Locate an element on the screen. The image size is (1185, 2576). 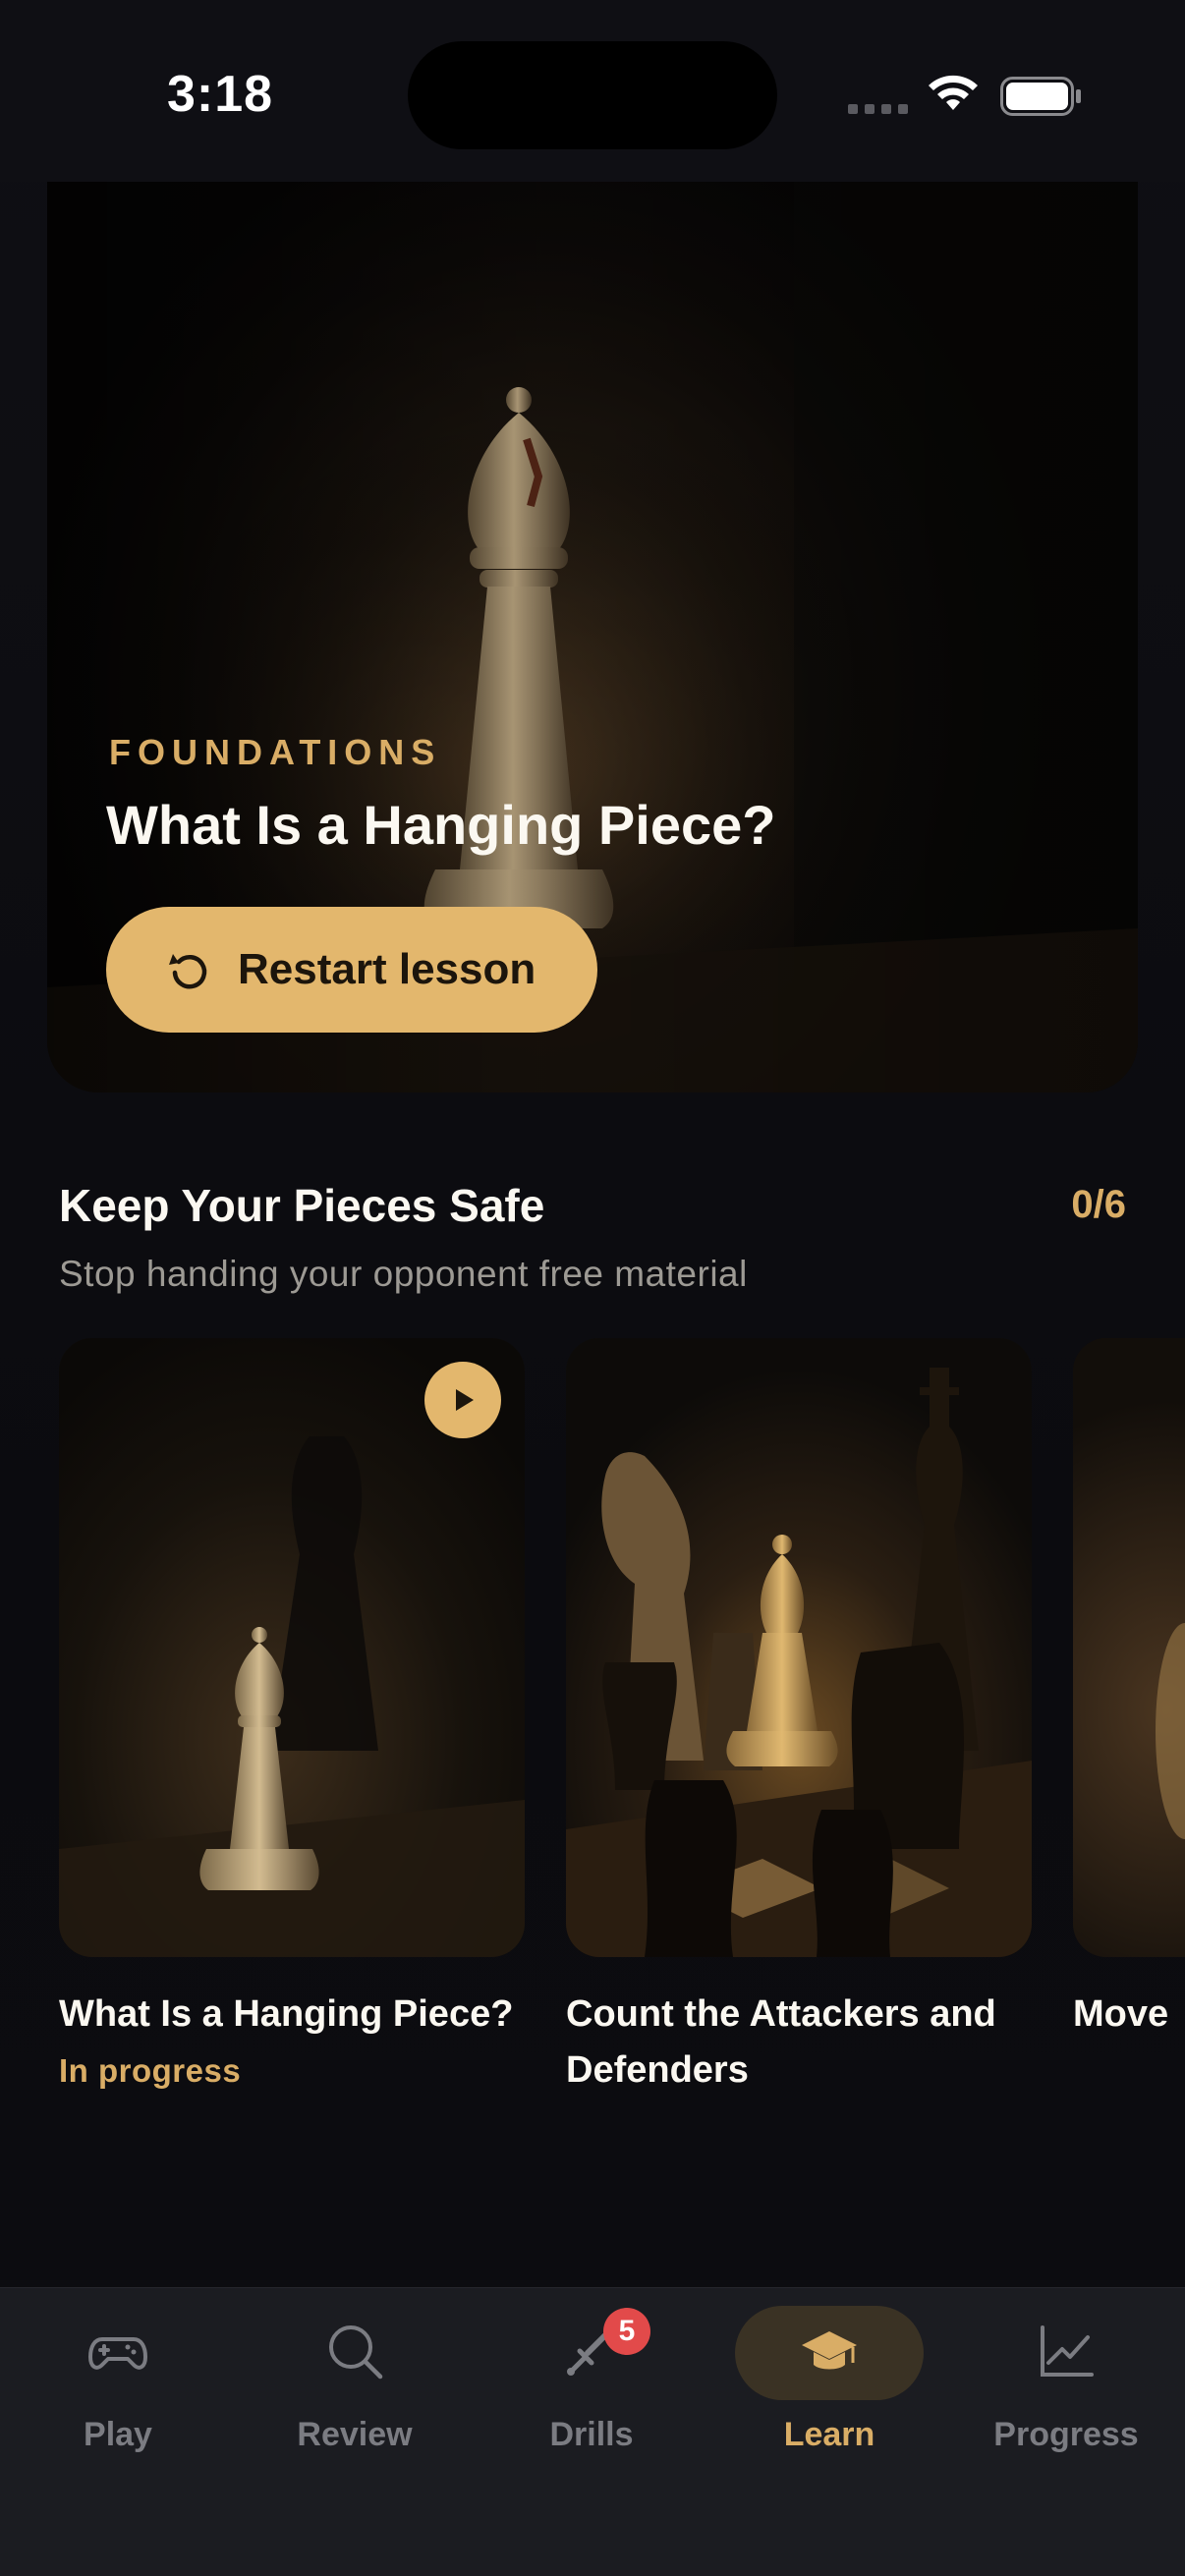
battery-icon is located at coordinates (1041, 96).